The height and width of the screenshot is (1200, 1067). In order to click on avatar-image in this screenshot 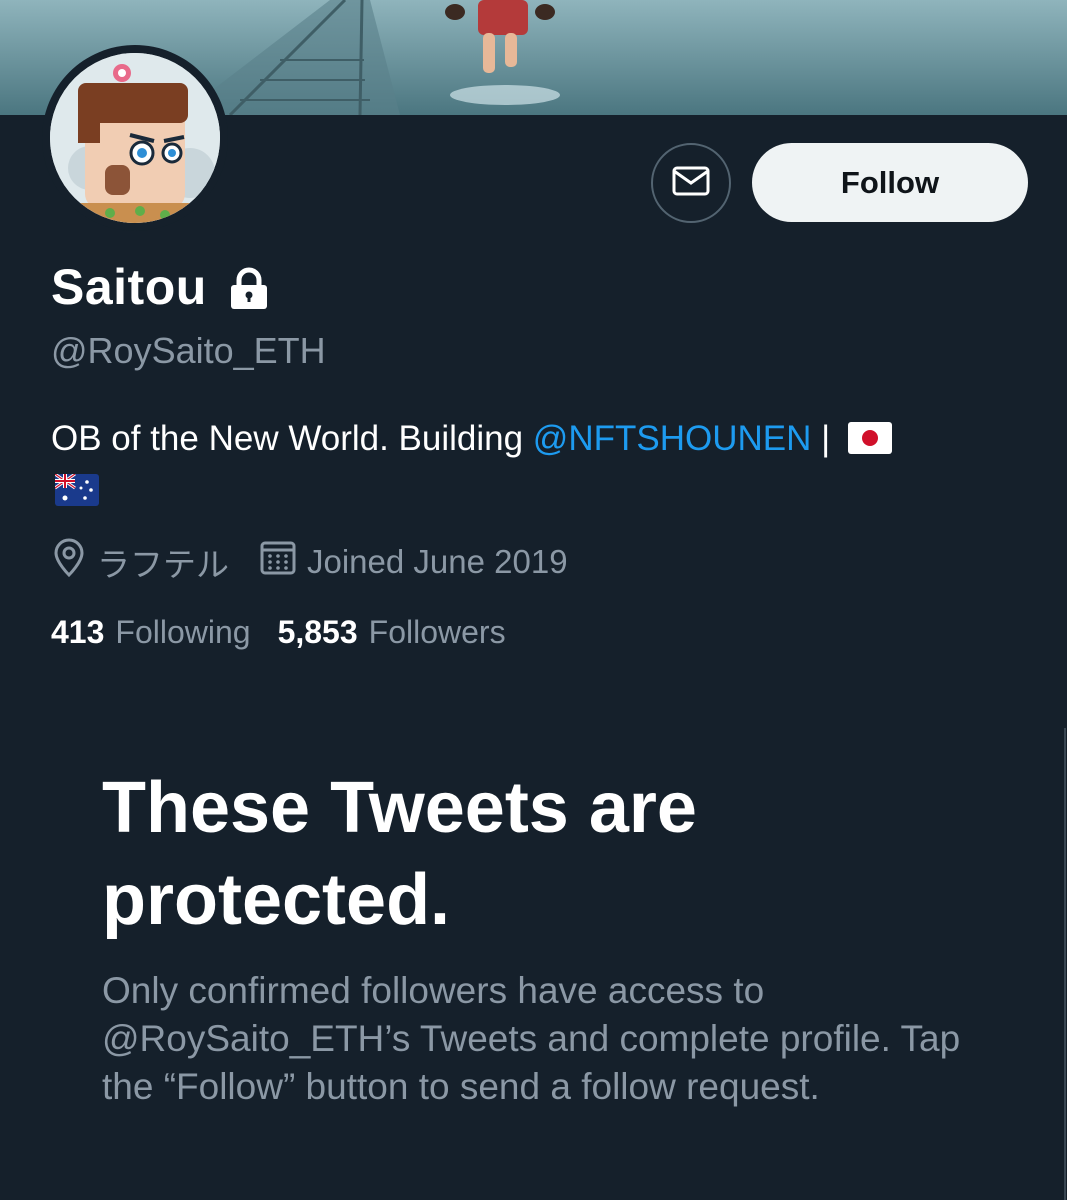, I will do `click(135, 138)`.